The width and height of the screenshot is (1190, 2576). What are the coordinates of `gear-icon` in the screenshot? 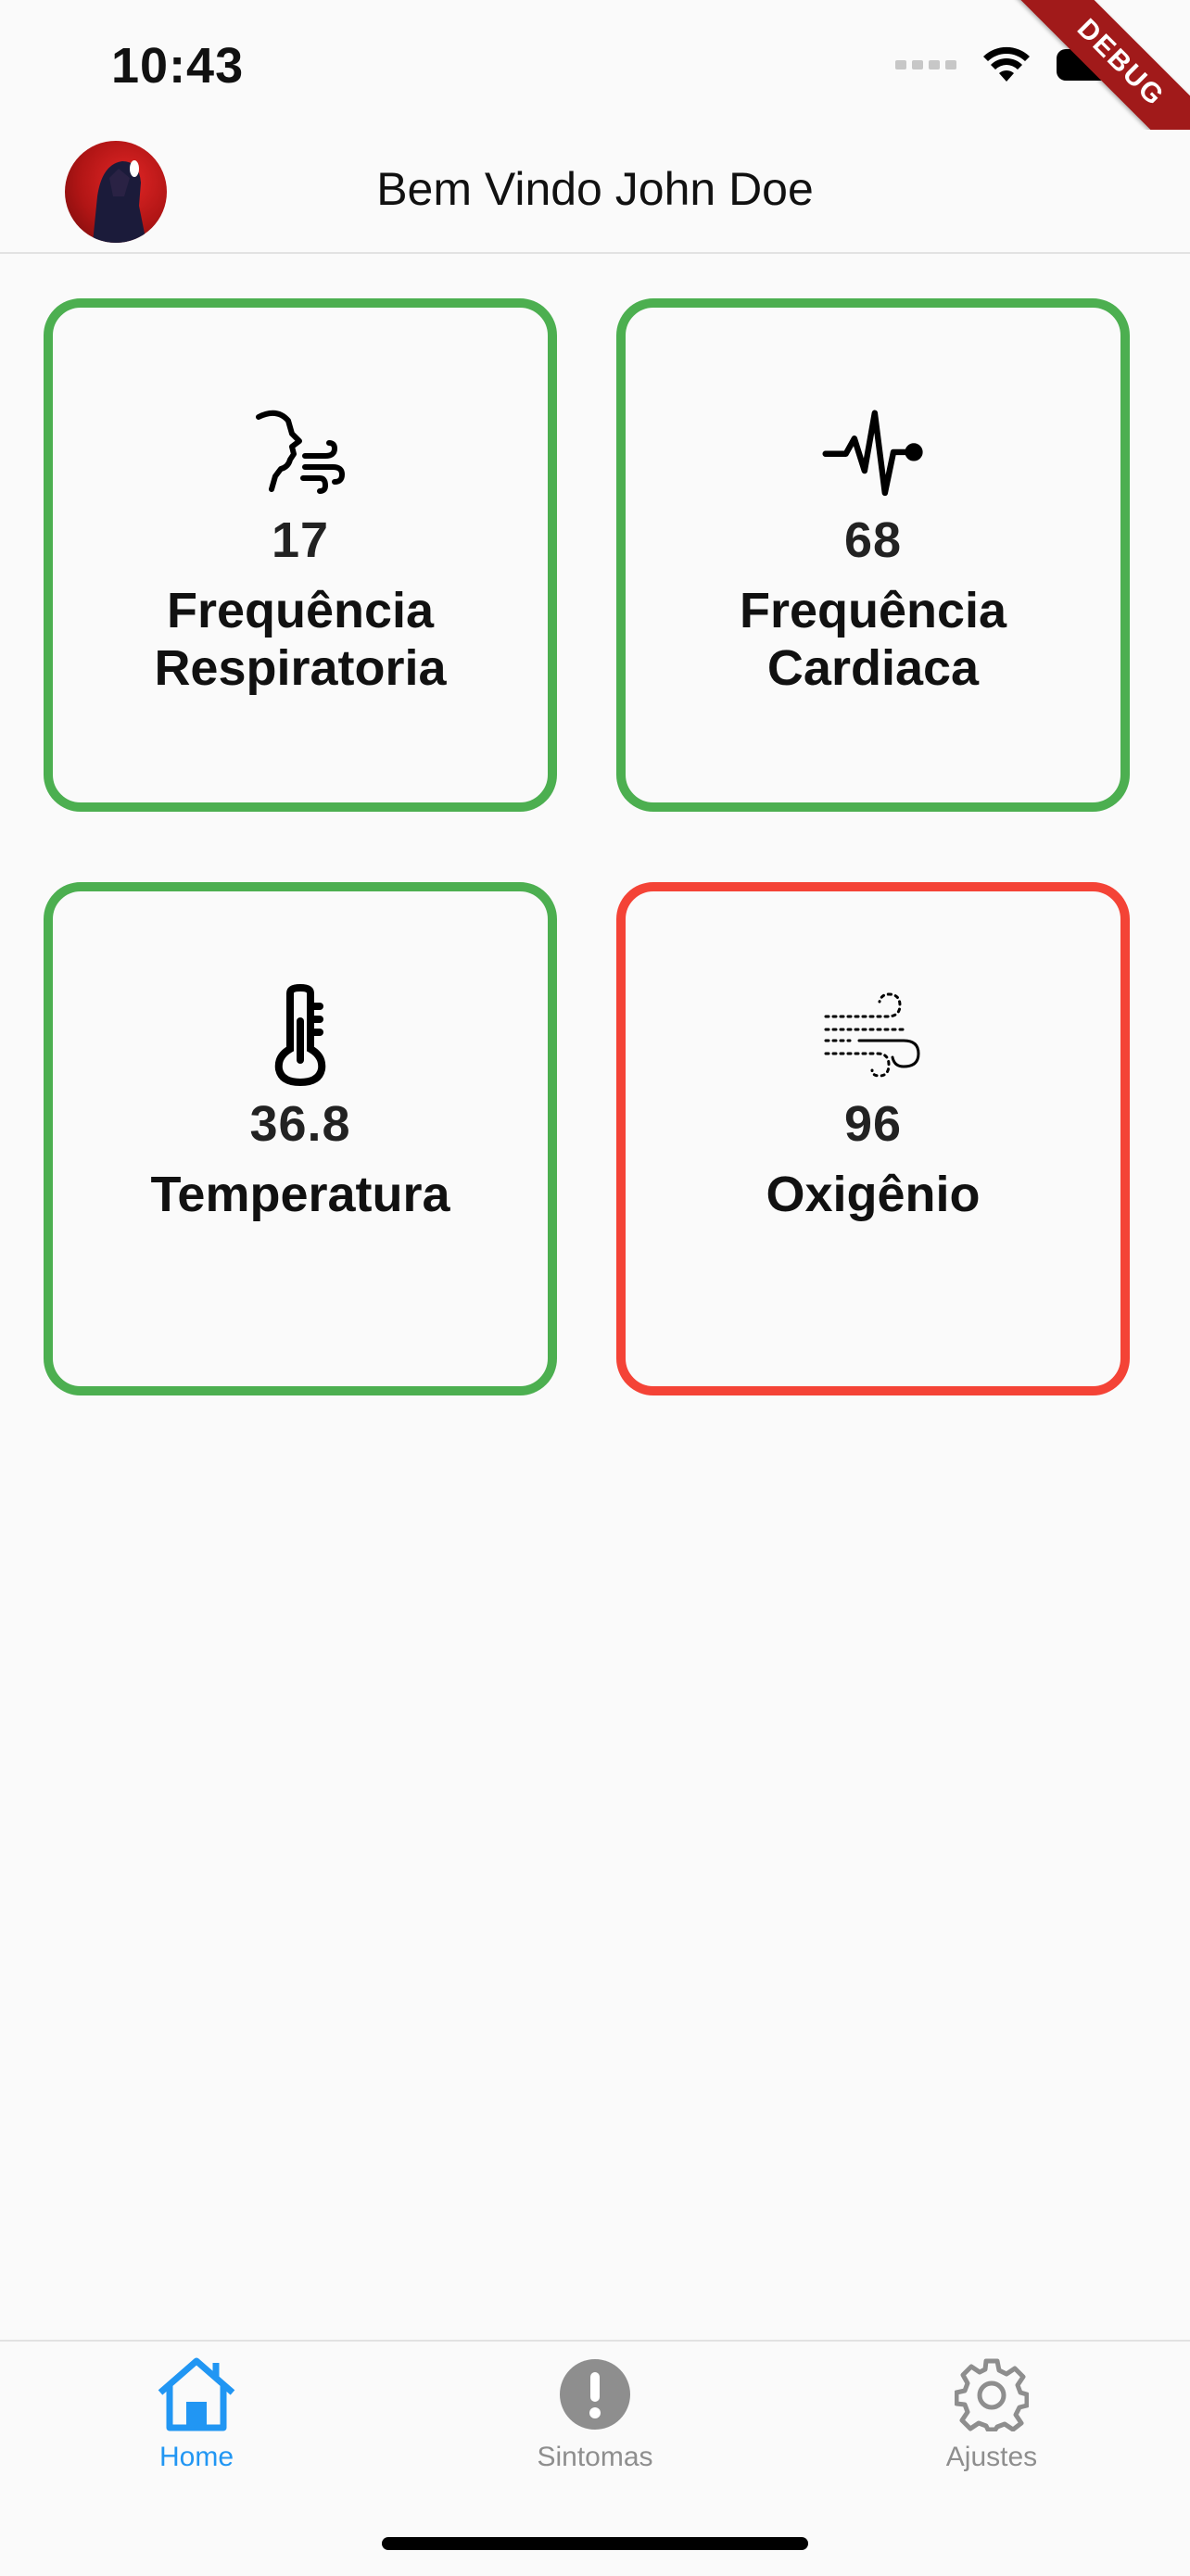 It's located at (991, 2395).